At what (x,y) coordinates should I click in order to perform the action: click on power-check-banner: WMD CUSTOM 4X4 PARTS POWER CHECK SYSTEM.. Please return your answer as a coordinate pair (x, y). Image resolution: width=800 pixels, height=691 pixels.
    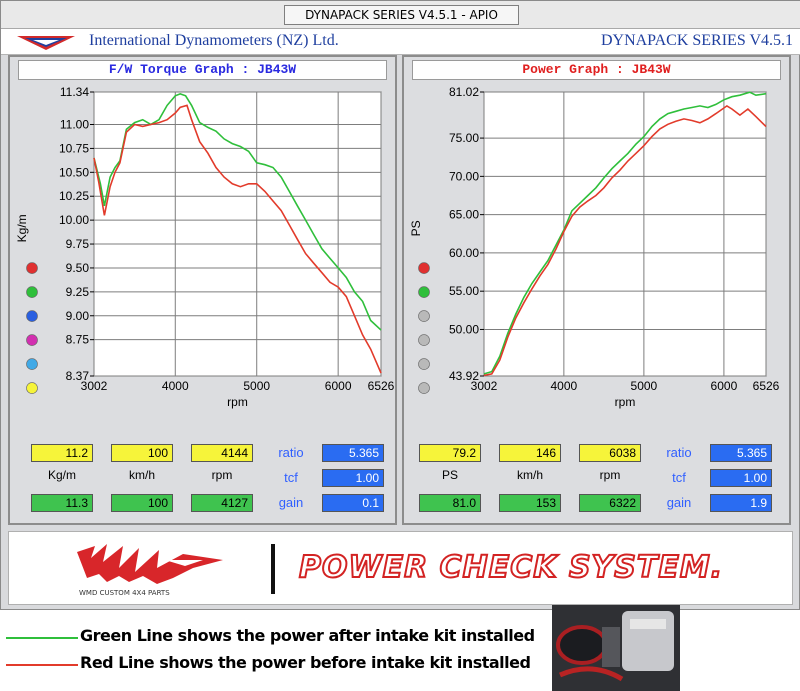
    Looking at the image, I should click on (400, 568).